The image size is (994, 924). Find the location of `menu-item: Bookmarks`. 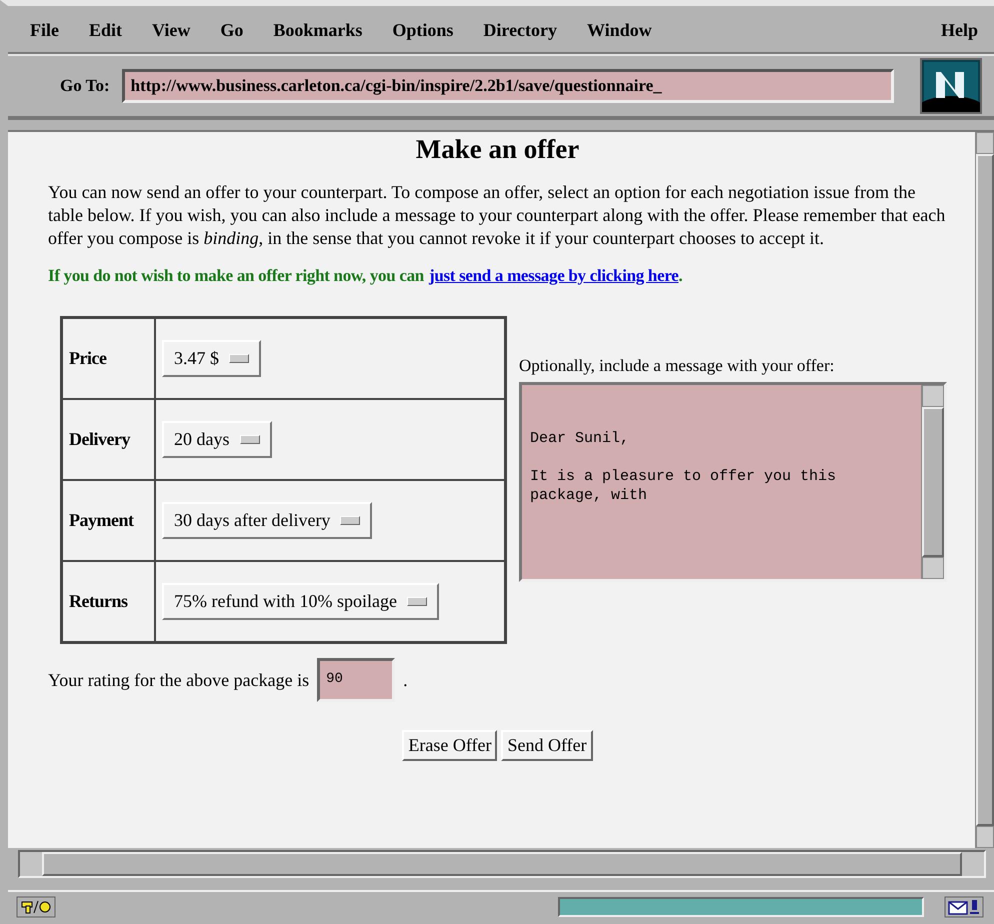

menu-item: Bookmarks is located at coordinates (317, 36).